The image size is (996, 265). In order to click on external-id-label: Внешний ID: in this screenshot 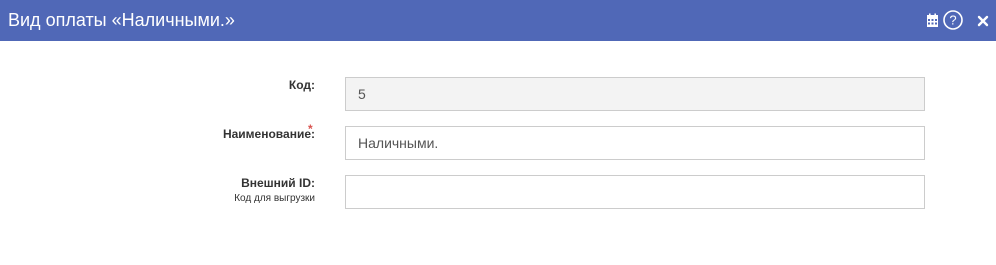, I will do `click(278, 183)`.